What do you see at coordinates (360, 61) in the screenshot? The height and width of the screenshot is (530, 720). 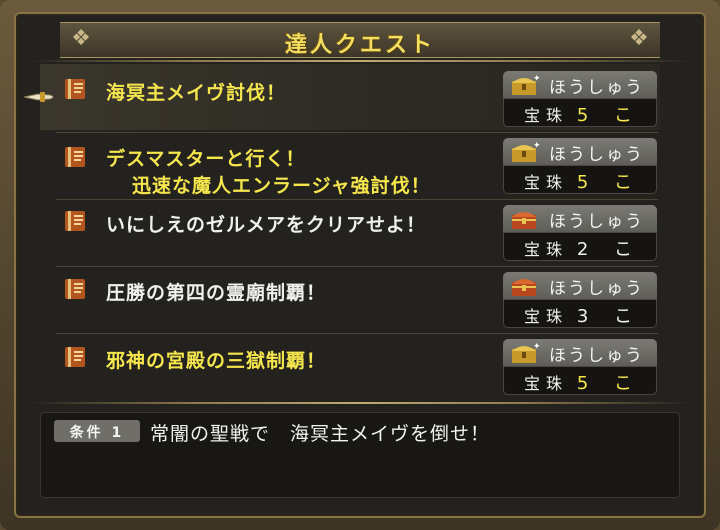 I see `top-divider` at bounding box center [360, 61].